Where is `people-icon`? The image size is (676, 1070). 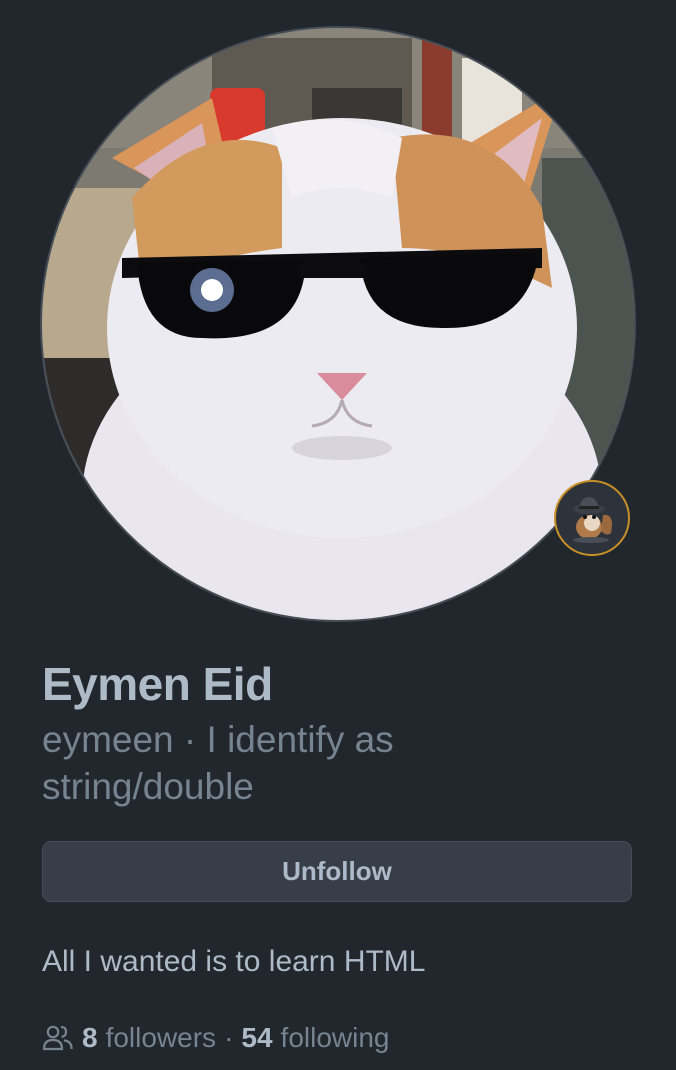 people-icon is located at coordinates (58, 1038).